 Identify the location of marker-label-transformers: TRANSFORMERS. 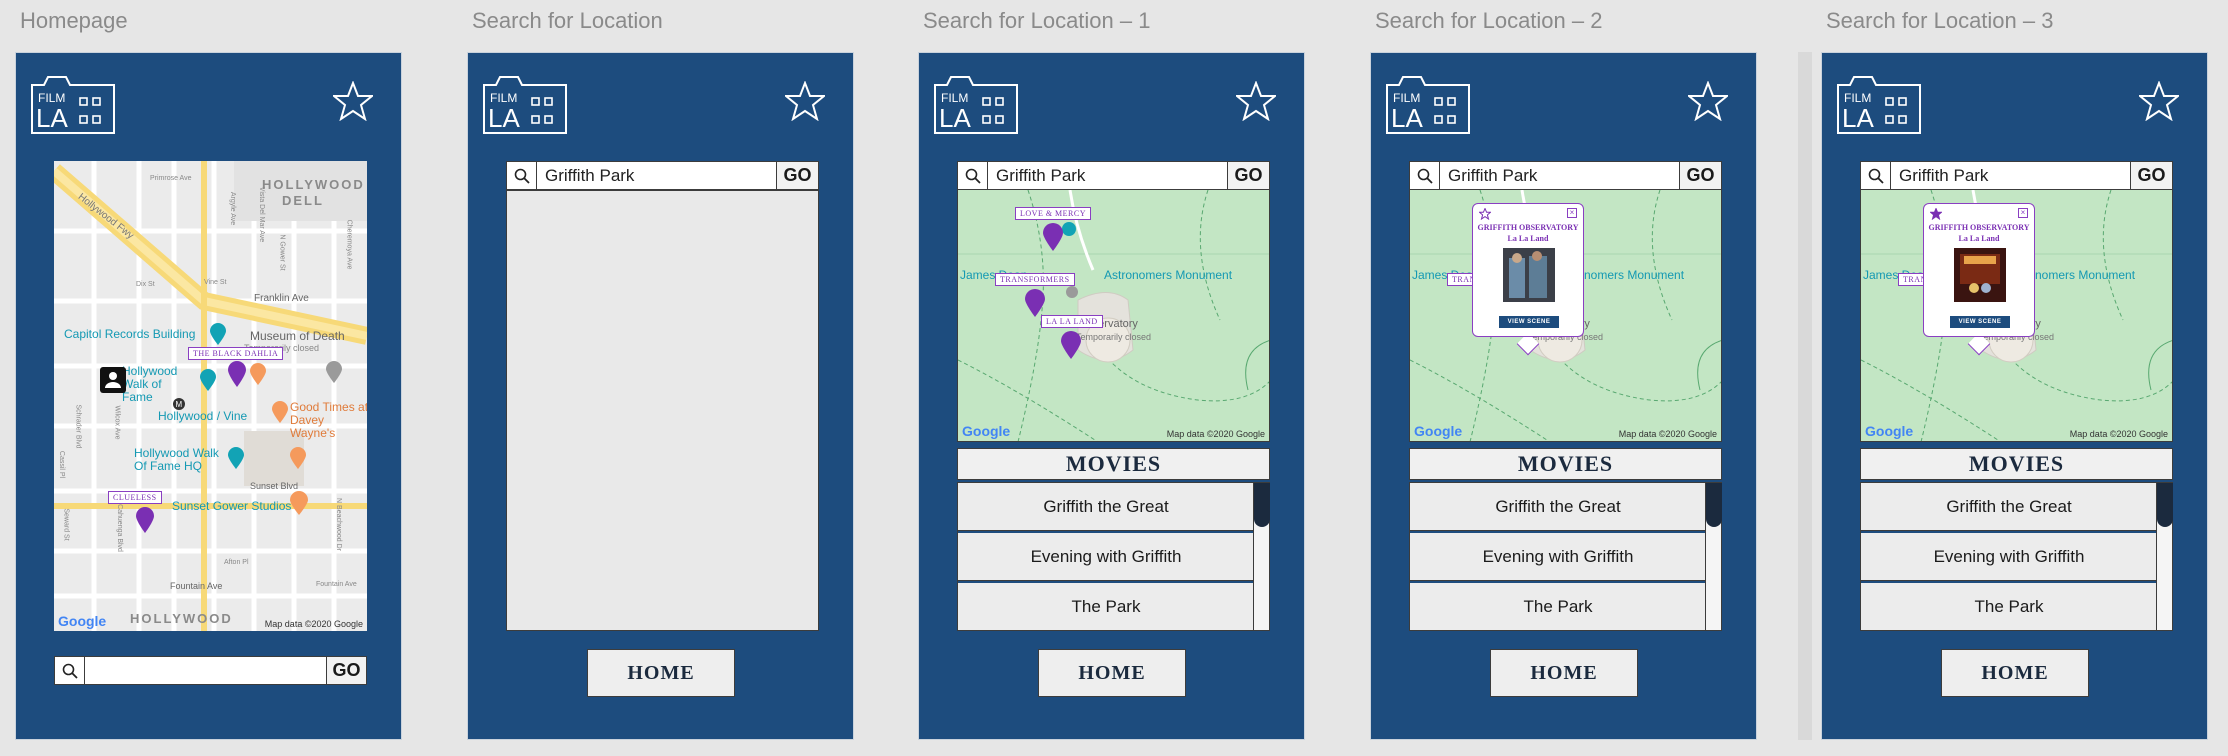
(1035, 279).